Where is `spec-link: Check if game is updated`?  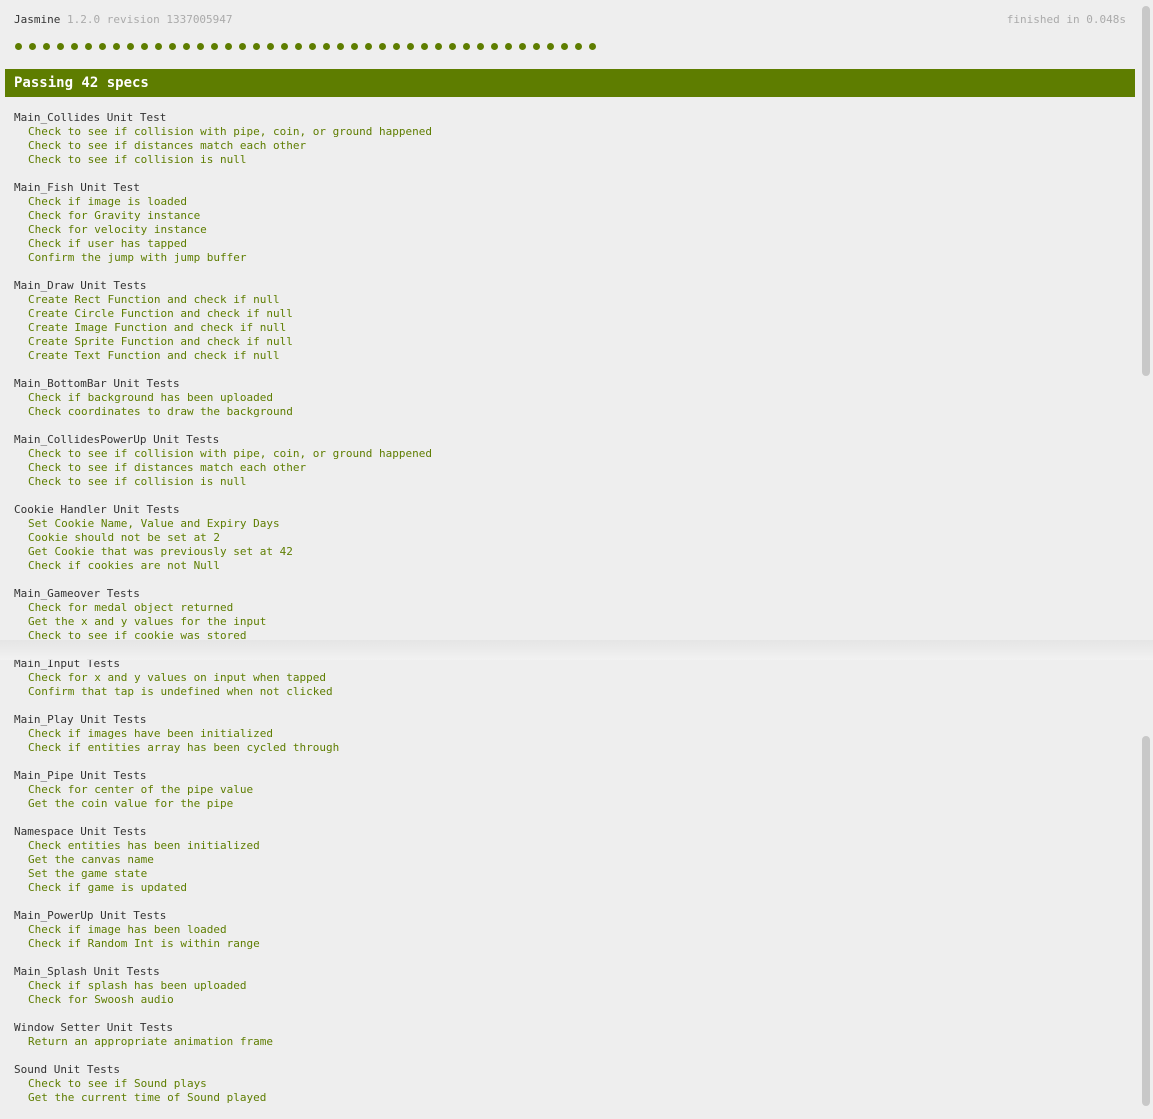
spec-link: Check if game is updated is located at coordinates (574, 888).